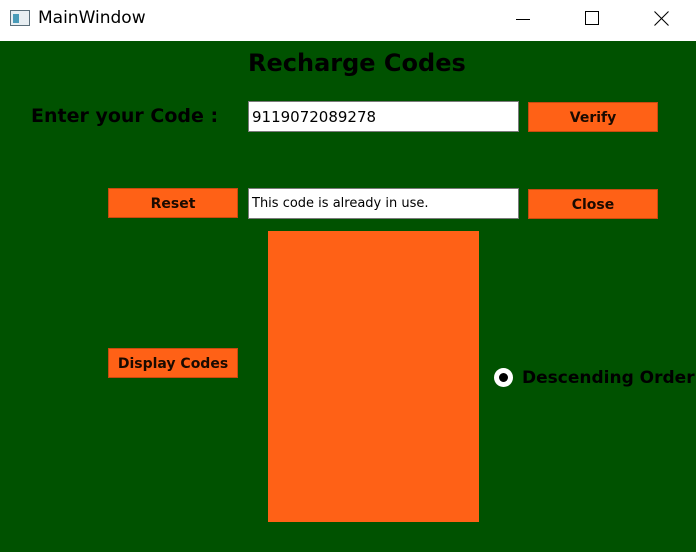  I want to click on maximize-button, so click(592, 19).